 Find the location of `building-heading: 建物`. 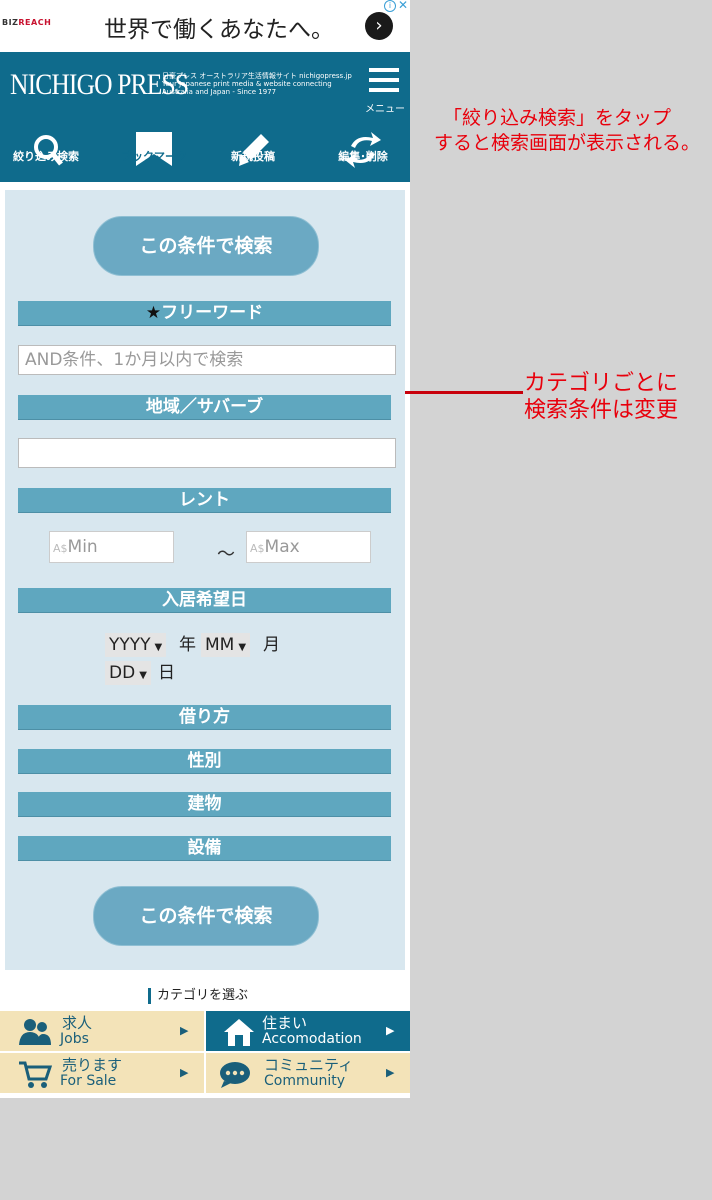

building-heading: 建物 is located at coordinates (204, 804).